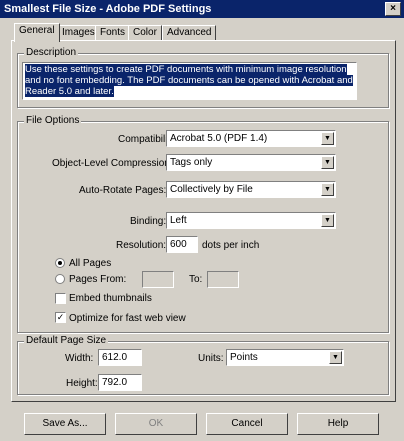 The width and height of the screenshot is (404, 441). I want to click on description-legend: Description, so click(51, 52).